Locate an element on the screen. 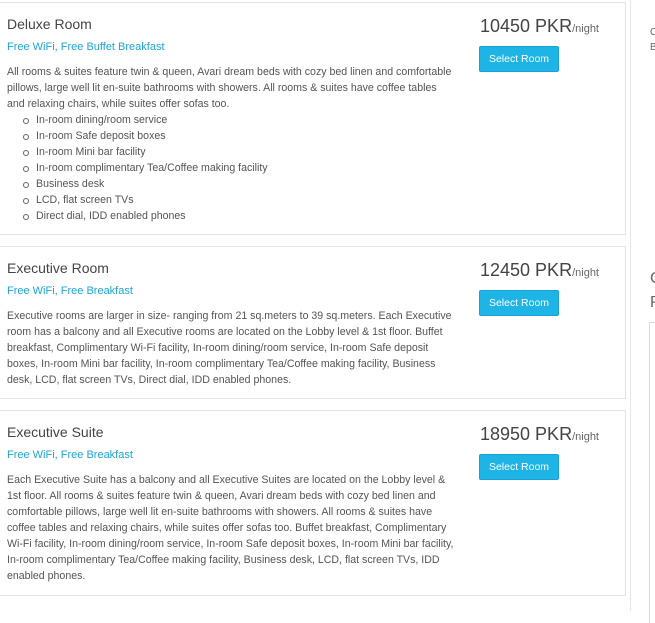 Image resolution: width=655 pixels, height=623 pixels. room-title: Executive Room is located at coordinates (58, 268).